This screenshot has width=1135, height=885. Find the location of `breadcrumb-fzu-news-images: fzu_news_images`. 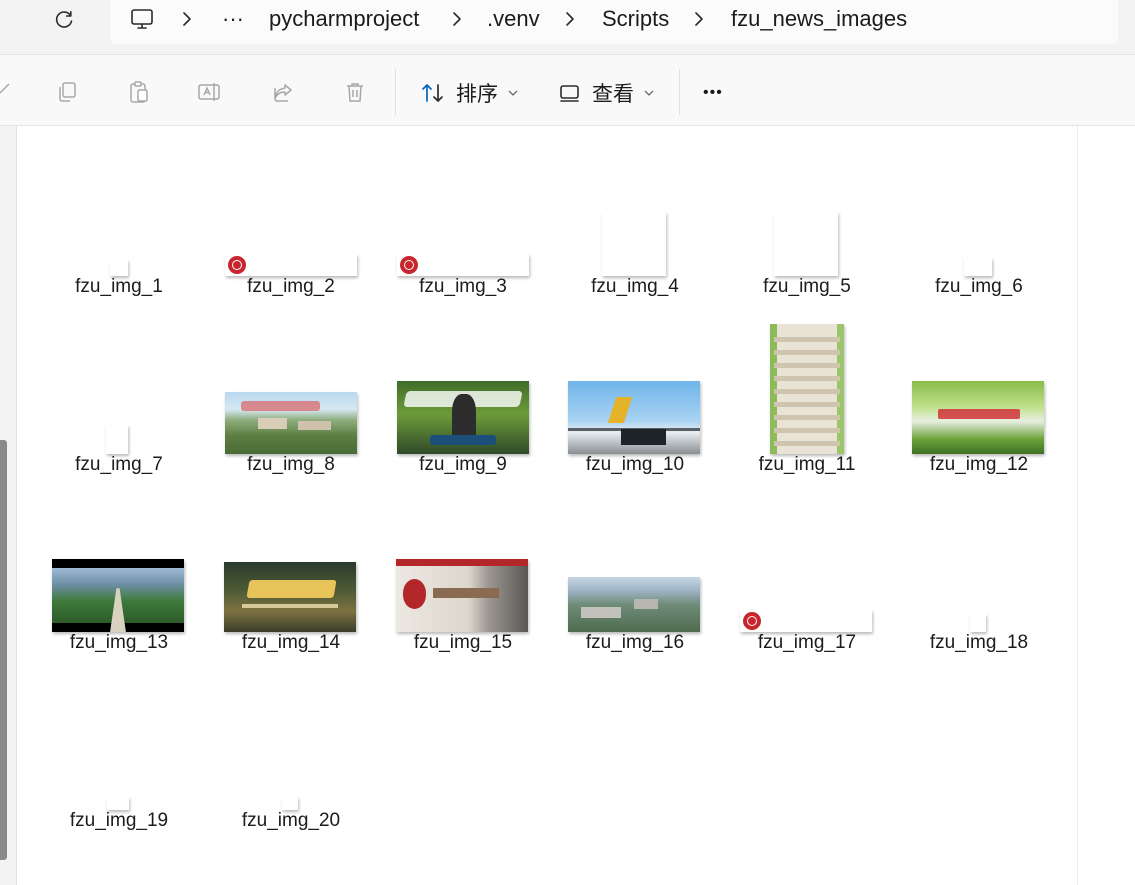

breadcrumb-fzu-news-images: fzu_news_images is located at coordinates (819, 19).